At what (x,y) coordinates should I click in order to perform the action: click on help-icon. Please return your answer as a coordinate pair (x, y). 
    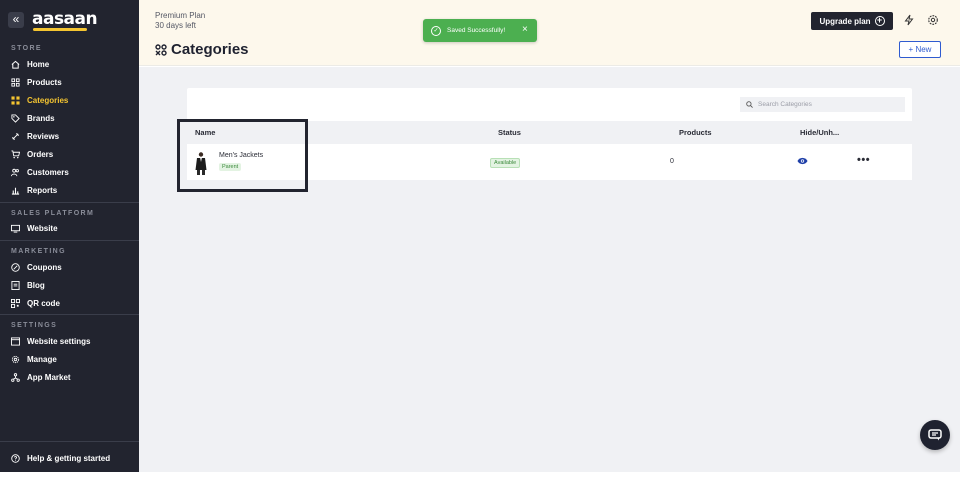
    Looking at the image, I should click on (15, 458).